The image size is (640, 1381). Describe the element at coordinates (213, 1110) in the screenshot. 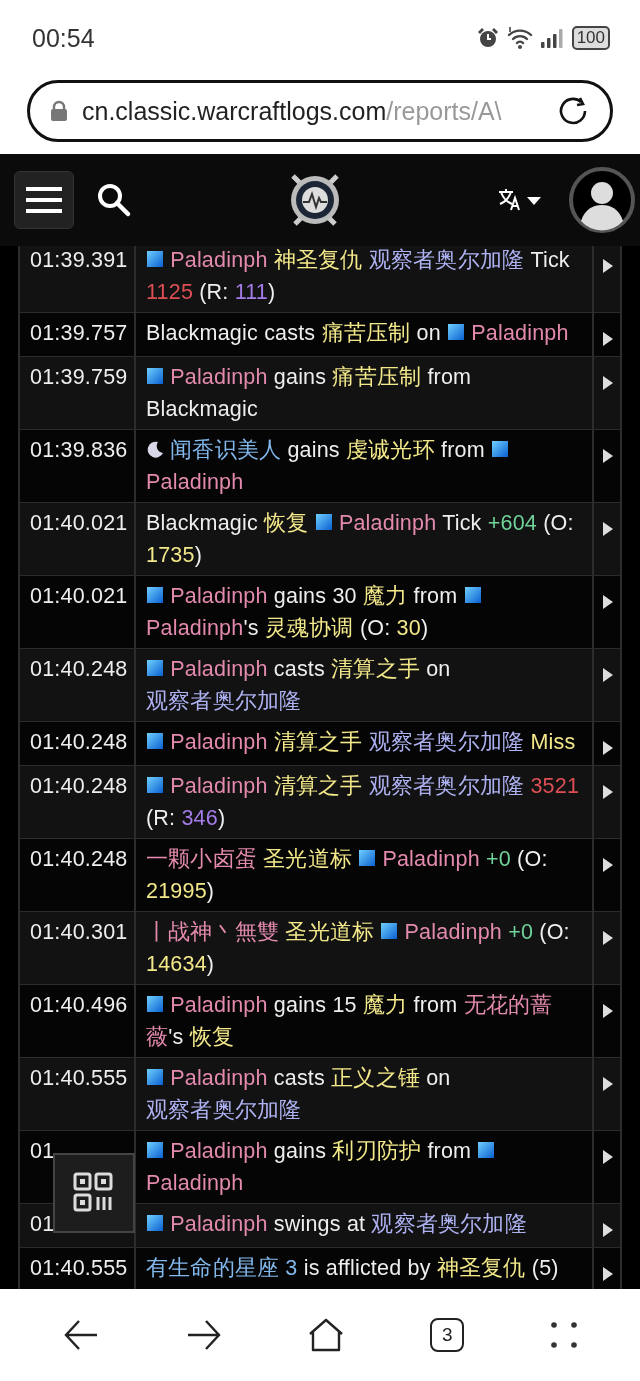

I see `enemy-name: 观察者奥尔加` at that location.